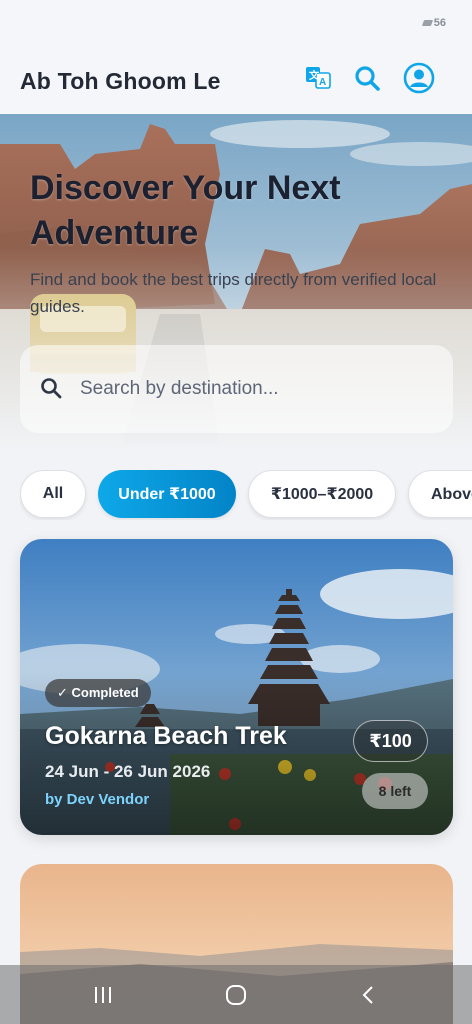  Describe the element at coordinates (166, 736) in the screenshot. I see `trip-title: Gokarna Beach Trek` at that location.